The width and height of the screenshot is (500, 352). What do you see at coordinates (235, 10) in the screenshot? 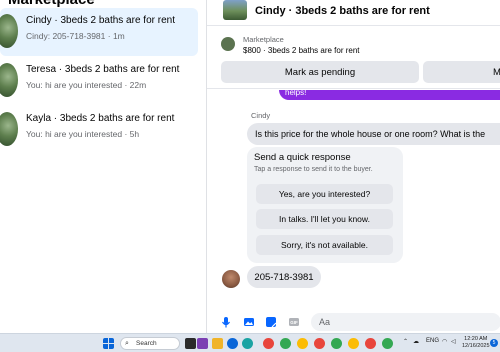
I see `listing-thumbnail` at bounding box center [235, 10].